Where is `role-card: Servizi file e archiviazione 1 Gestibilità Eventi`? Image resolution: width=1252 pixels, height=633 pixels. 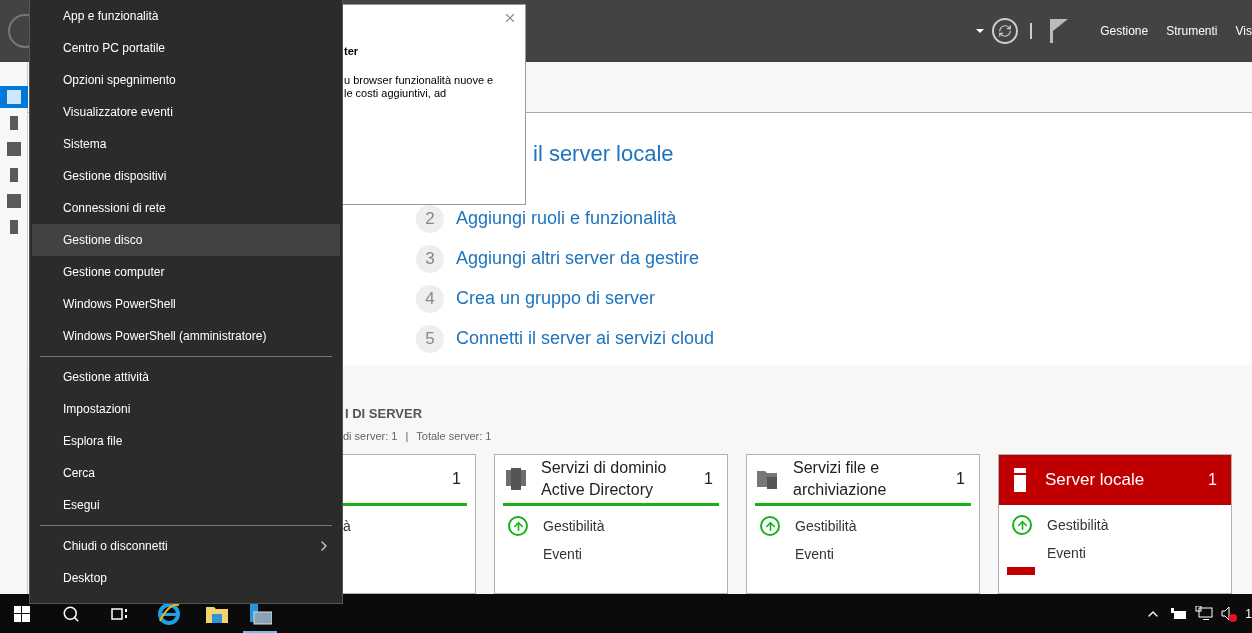 role-card: Servizi file e archiviazione 1 Gestibilità Eventi is located at coordinates (863, 524).